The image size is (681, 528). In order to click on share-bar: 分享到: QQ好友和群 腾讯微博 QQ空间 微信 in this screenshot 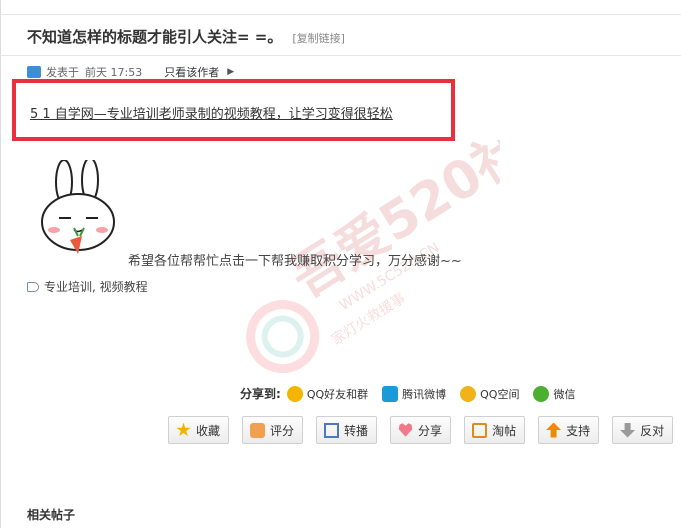, I will do `click(414, 393)`.